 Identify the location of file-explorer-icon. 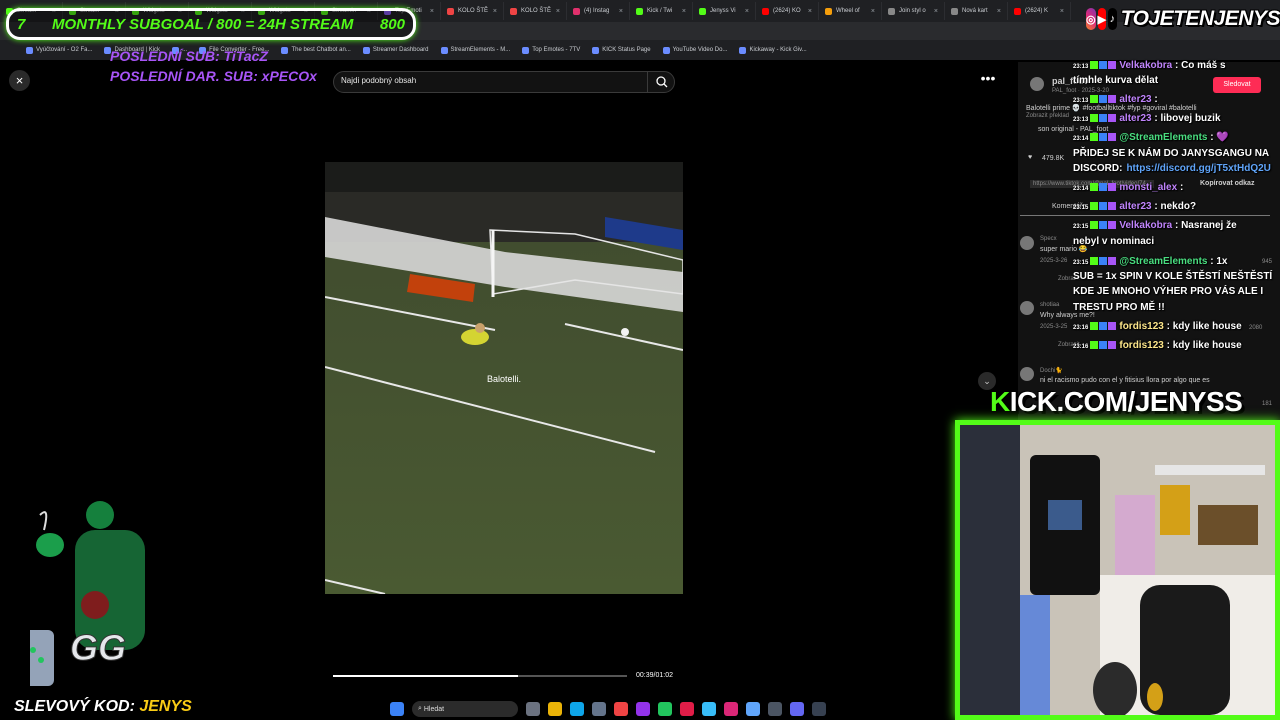
(555, 709).